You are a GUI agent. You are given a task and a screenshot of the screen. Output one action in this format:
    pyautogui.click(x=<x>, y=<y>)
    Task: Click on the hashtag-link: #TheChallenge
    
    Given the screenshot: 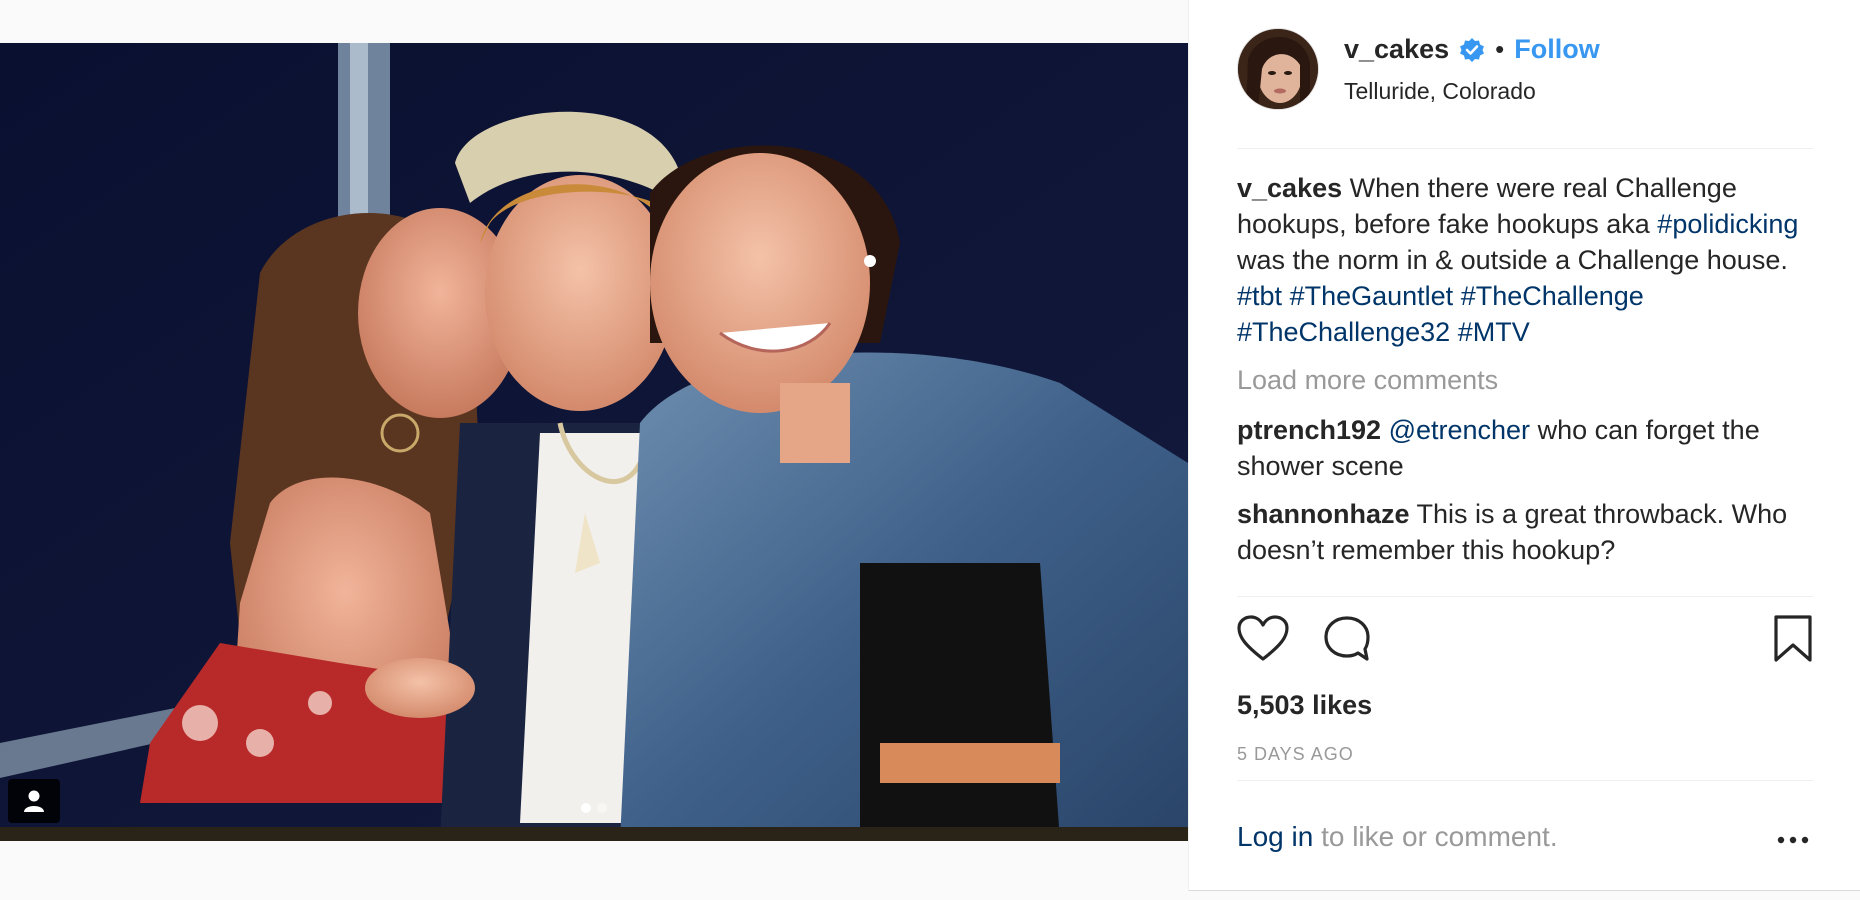 What is the action you would take?
    pyautogui.click(x=1552, y=296)
    